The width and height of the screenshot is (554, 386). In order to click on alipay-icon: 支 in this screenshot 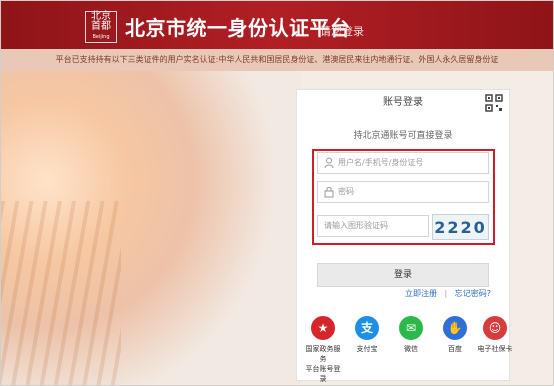, I will do `click(367, 328)`.